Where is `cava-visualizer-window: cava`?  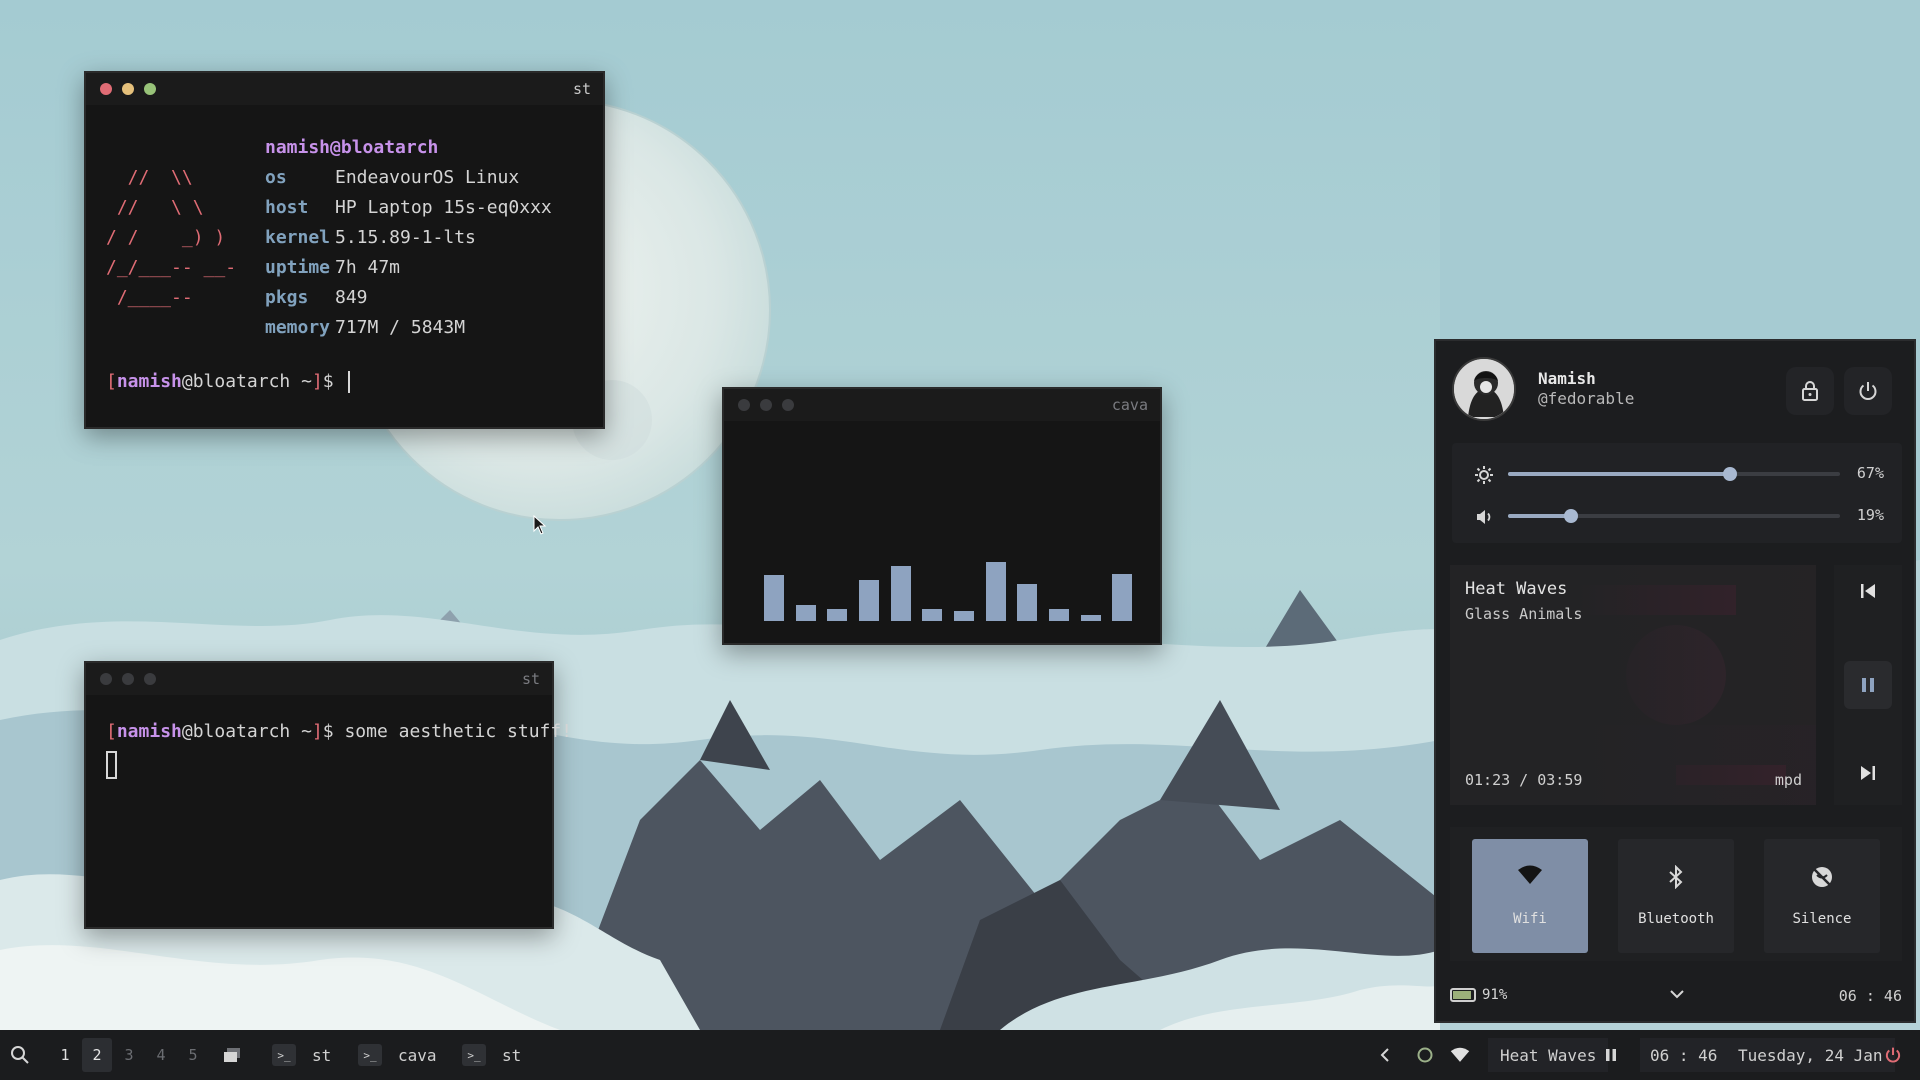
cava-visualizer-window: cava is located at coordinates (942, 516).